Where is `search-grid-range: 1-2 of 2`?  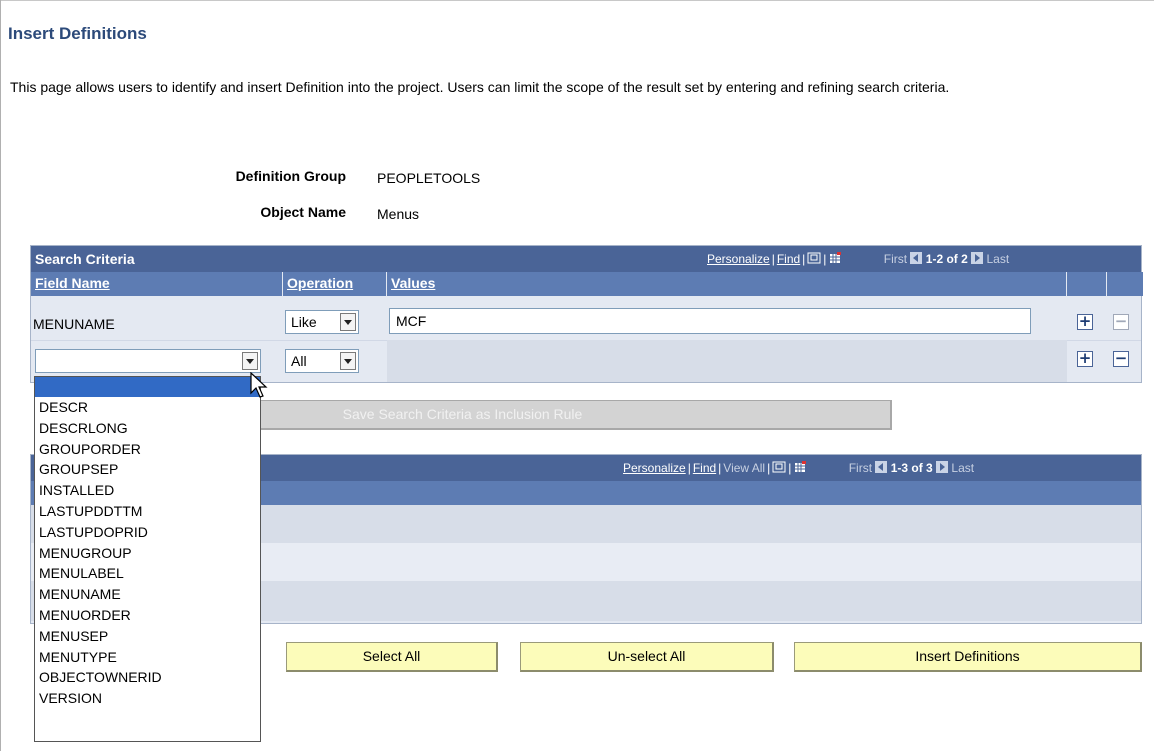 search-grid-range: 1-2 of 2 is located at coordinates (946, 259).